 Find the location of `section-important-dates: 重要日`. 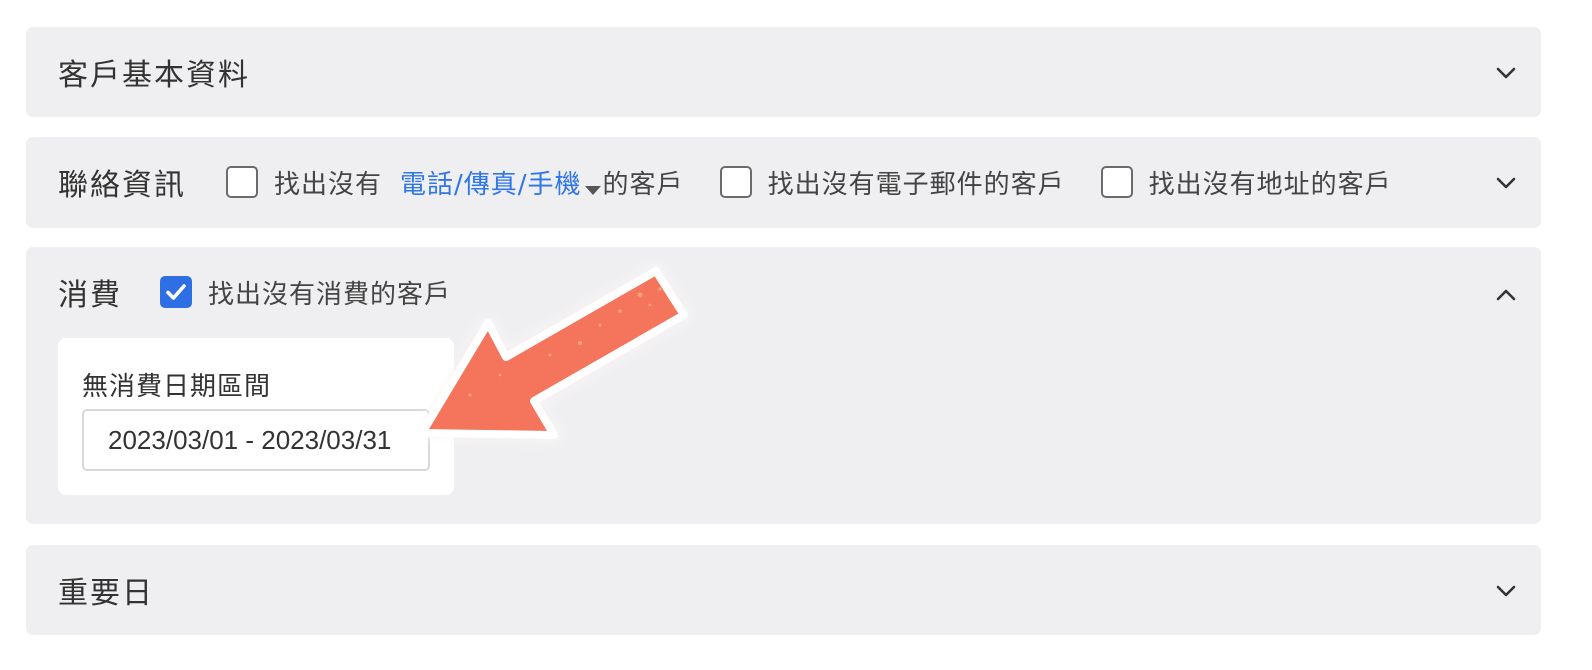

section-important-dates: 重要日 is located at coordinates (783, 590).